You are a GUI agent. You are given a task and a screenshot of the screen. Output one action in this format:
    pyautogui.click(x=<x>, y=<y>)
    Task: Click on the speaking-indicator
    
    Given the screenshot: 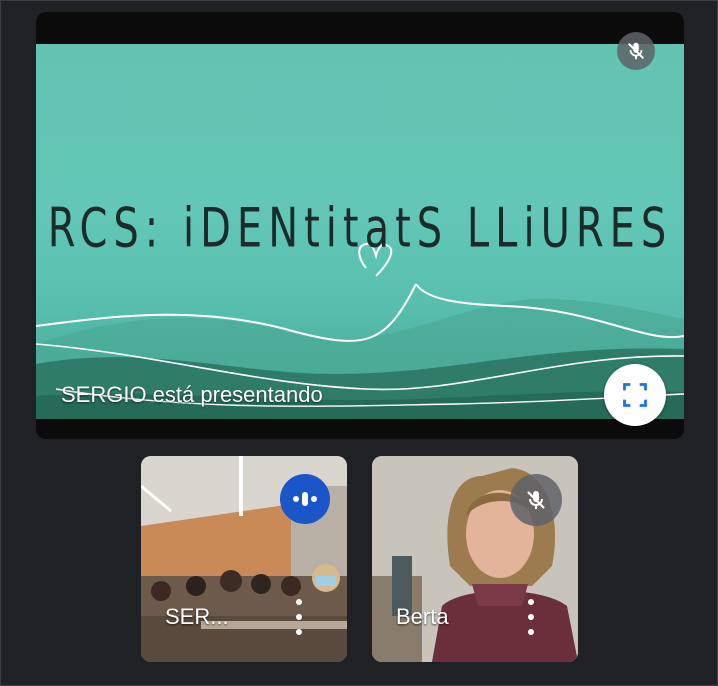 What is the action you would take?
    pyautogui.click(x=305, y=499)
    